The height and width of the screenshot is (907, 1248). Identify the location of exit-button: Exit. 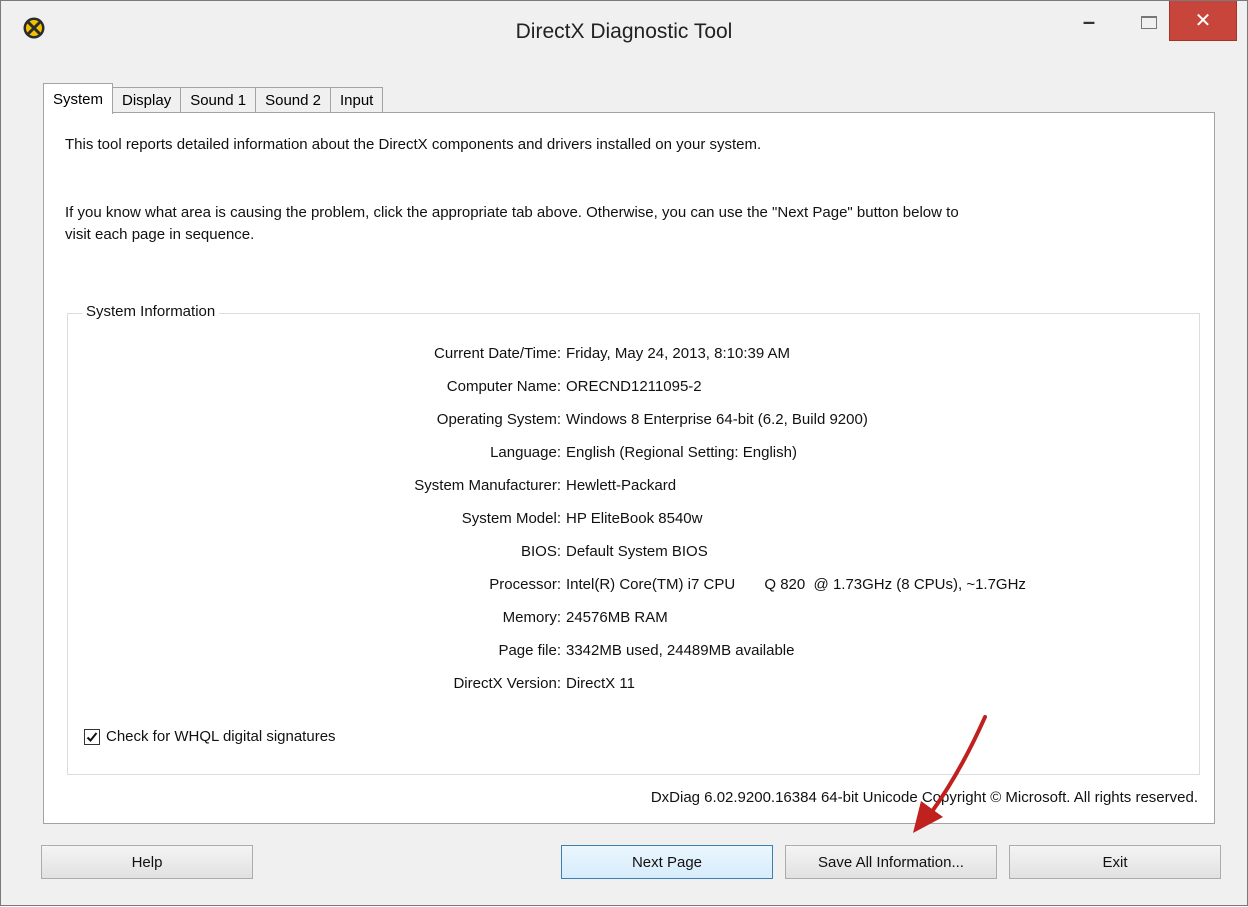
(1115, 862).